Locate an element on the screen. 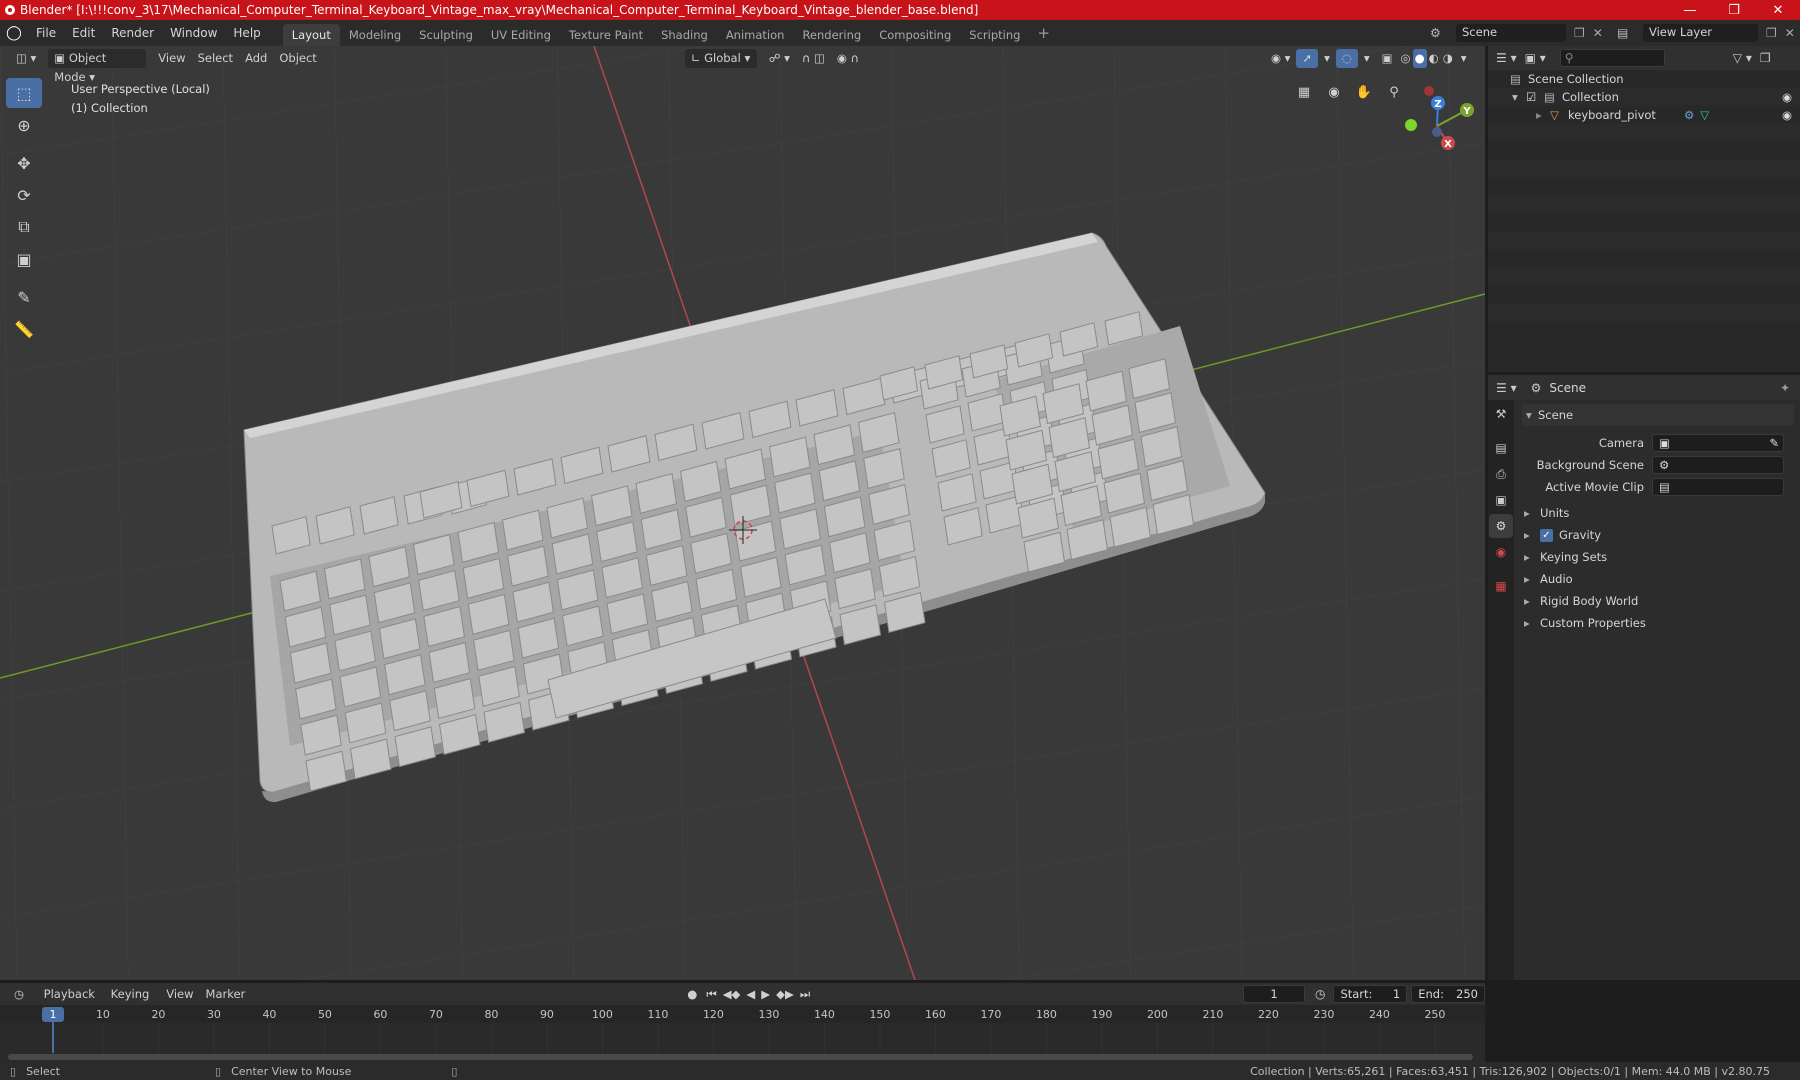 This screenshot has height=1080, width=1800. tab-sculpting: Sculpting is located at coordinates (446, 35).